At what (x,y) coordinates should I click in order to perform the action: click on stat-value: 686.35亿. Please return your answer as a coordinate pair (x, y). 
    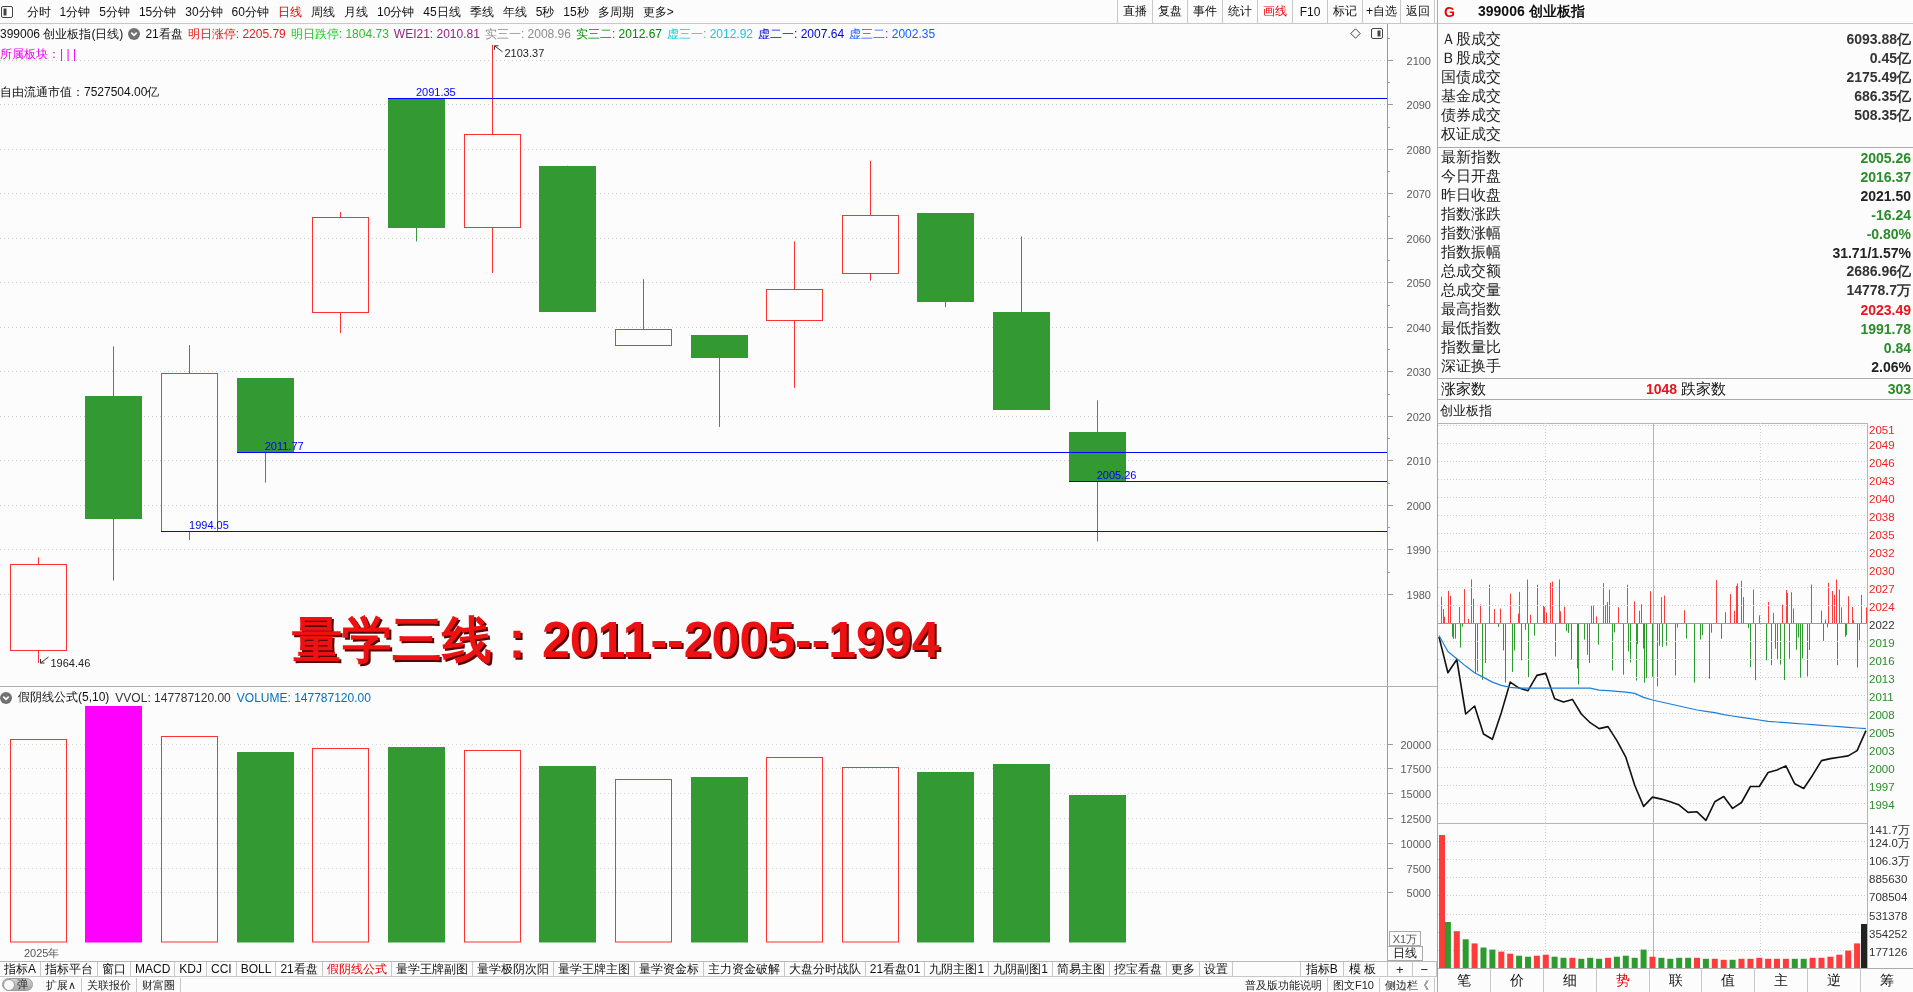
    Looking at the image, I should click on (1882, 96).